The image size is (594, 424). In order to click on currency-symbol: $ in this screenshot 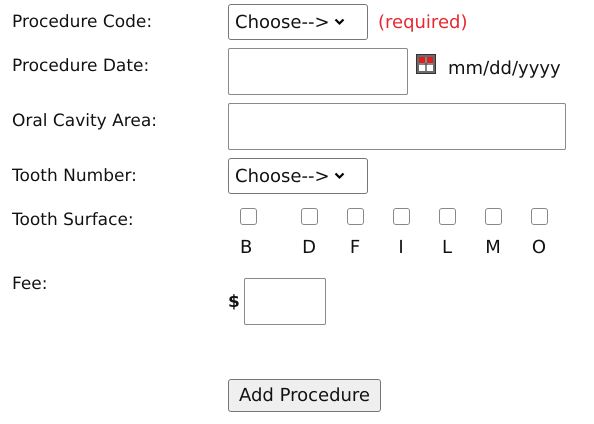, I will do `click(234, 302)`.